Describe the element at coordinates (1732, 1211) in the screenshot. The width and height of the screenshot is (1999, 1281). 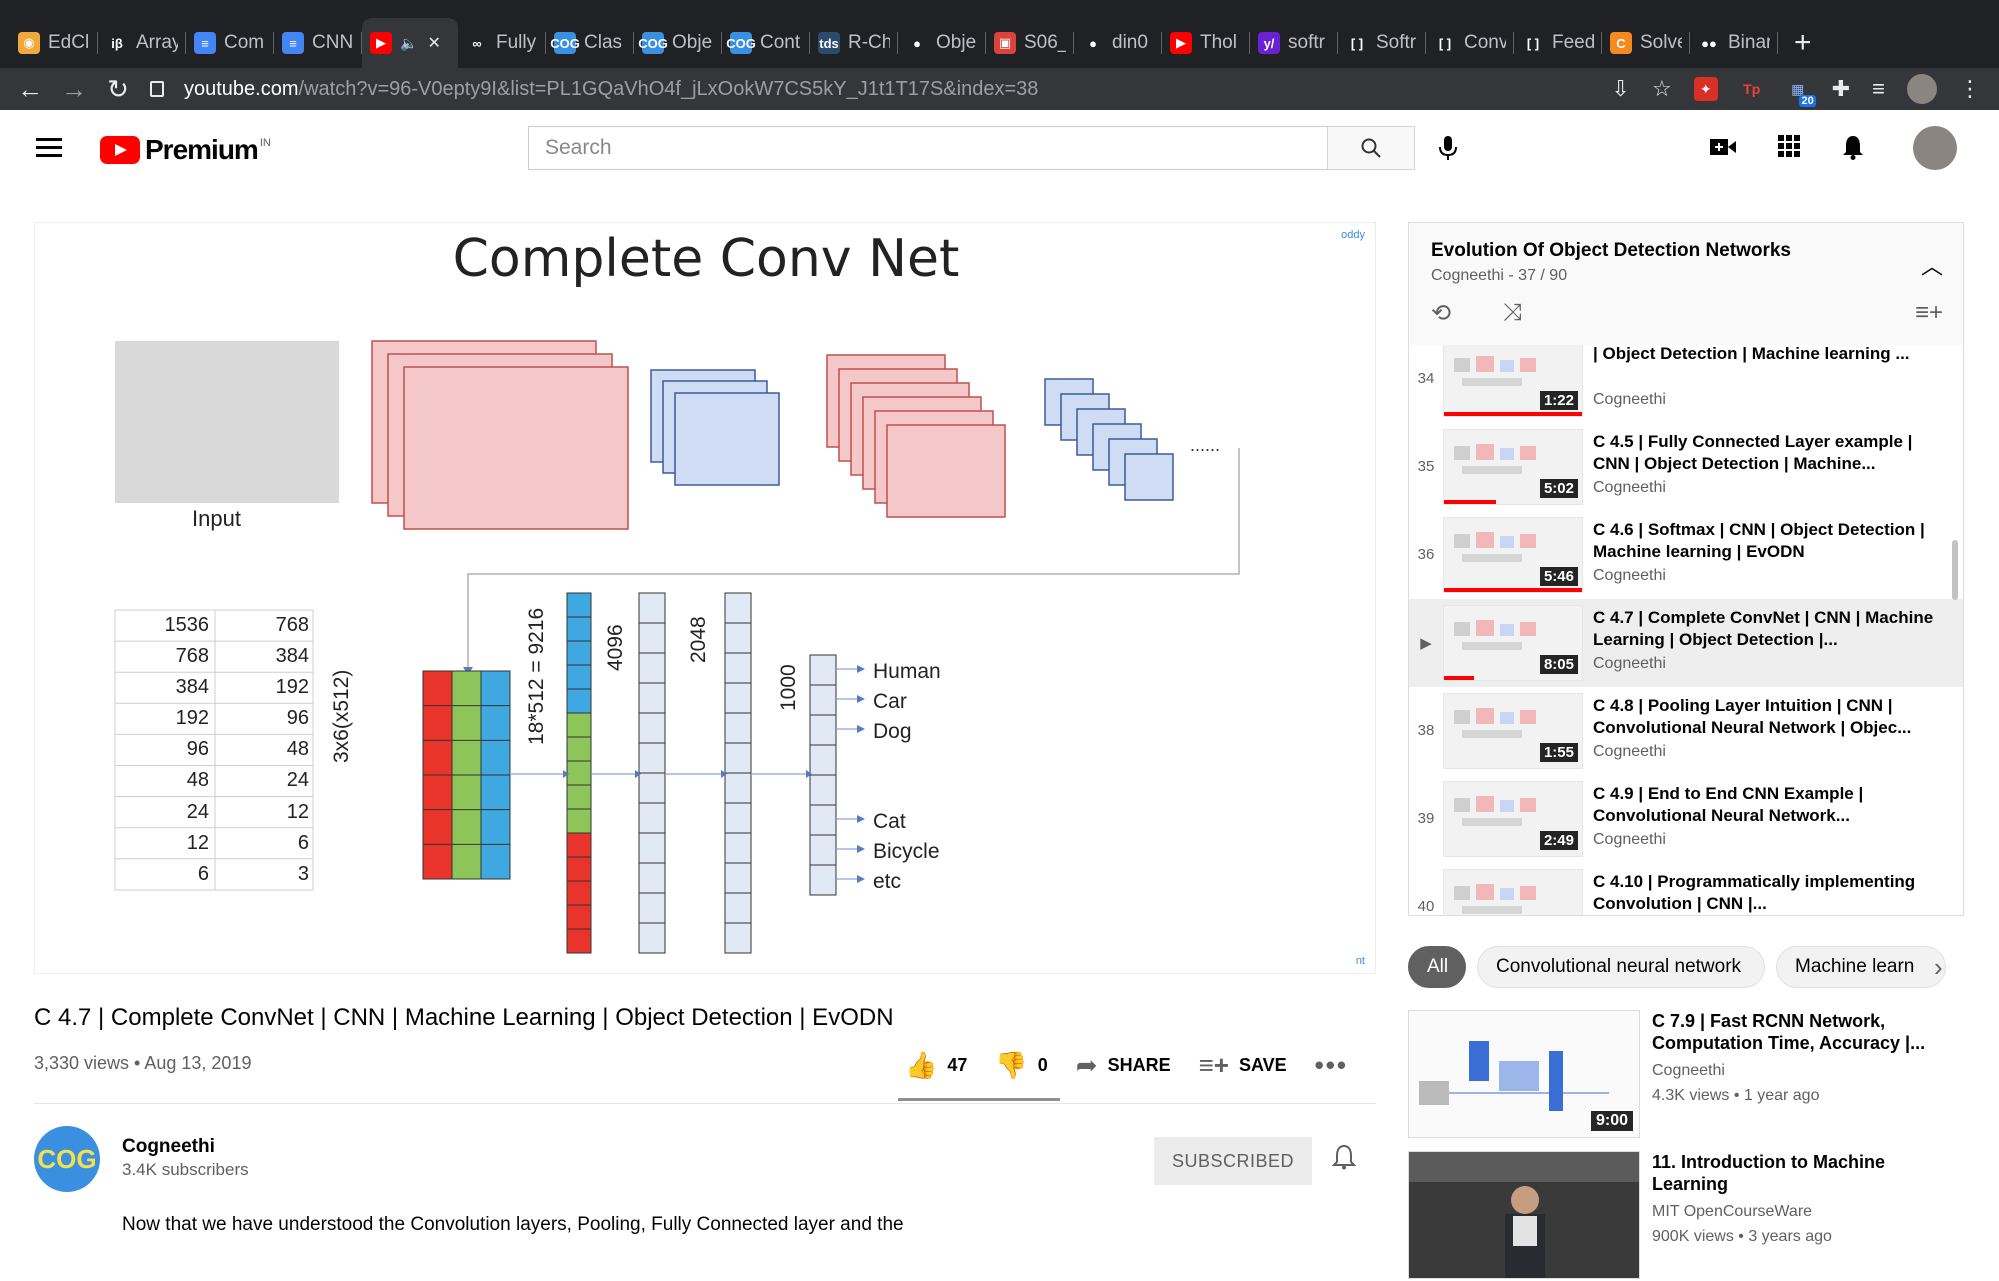
I see `recommended-channel: MIT OpenCourseWare` at that location.